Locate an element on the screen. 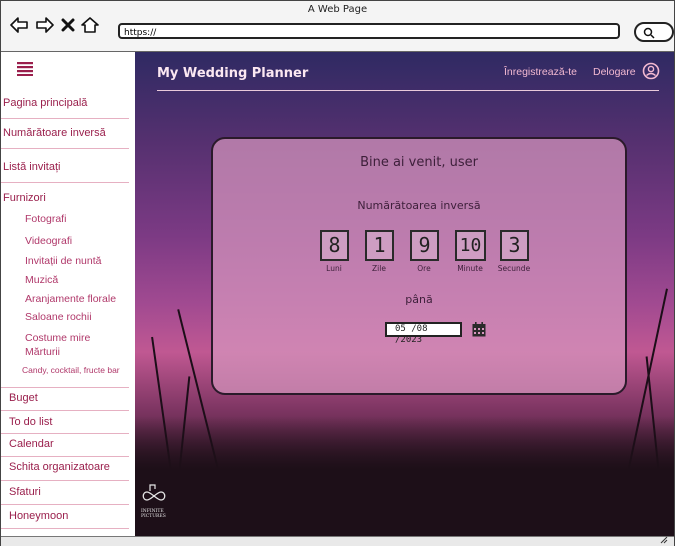  countdown-label: Luni is located at coordinates (334, 268).